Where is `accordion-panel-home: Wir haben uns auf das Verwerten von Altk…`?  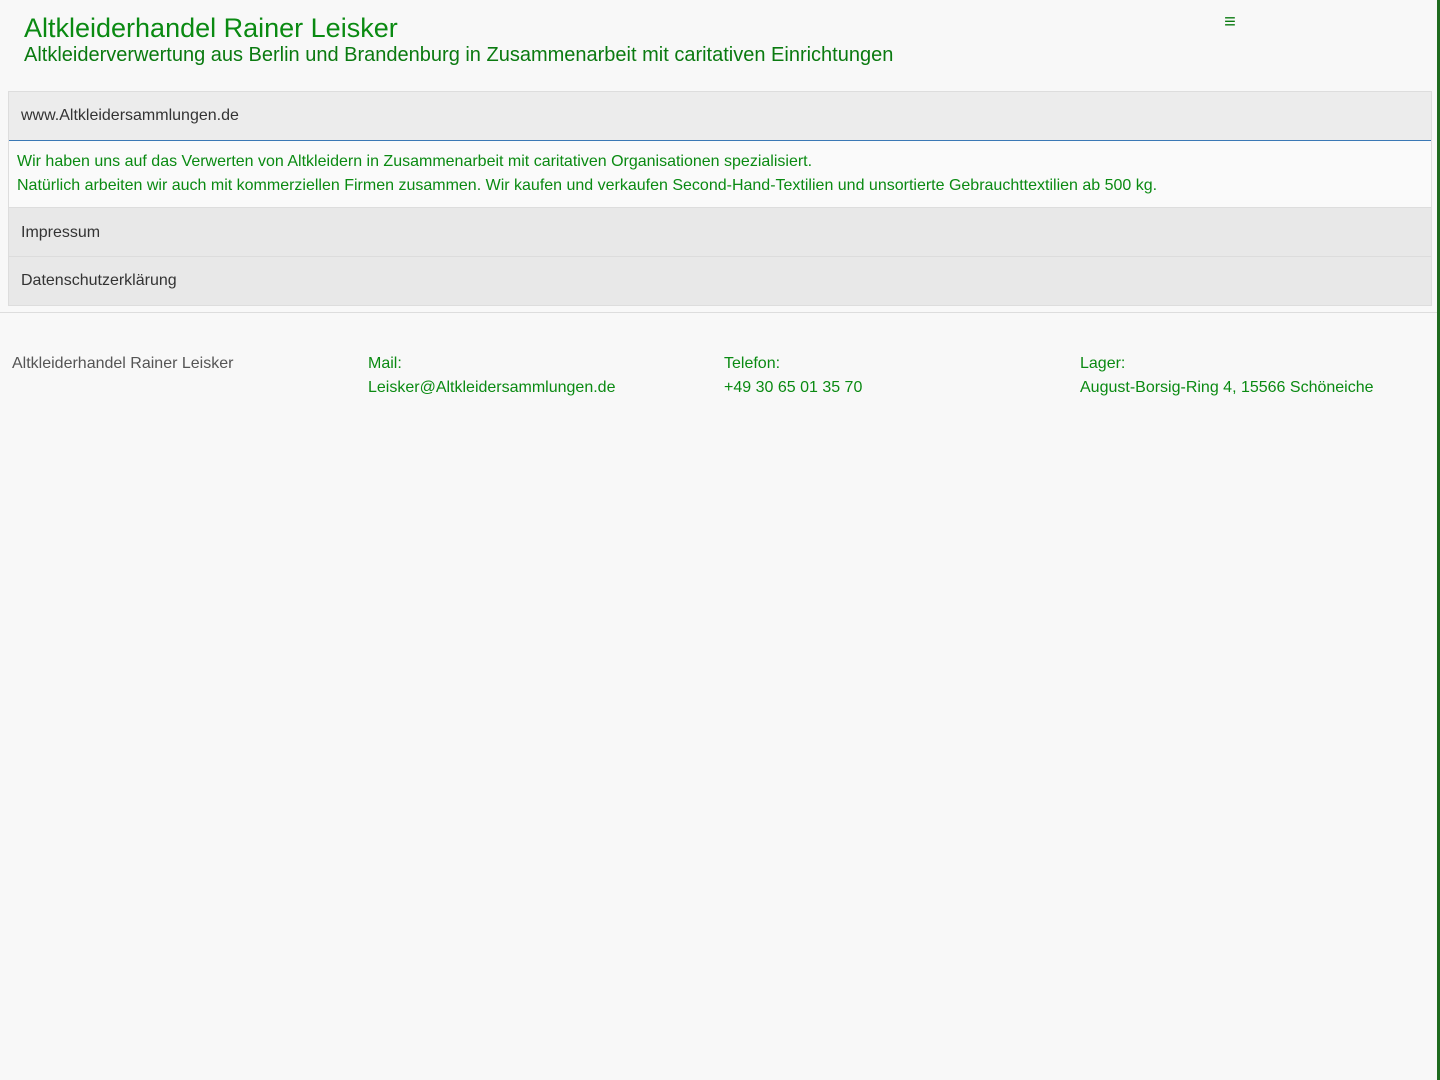 accordion-panel-home: Wir haben uns auf das Verwerten von Altk… is located at coordinates (720, 174).